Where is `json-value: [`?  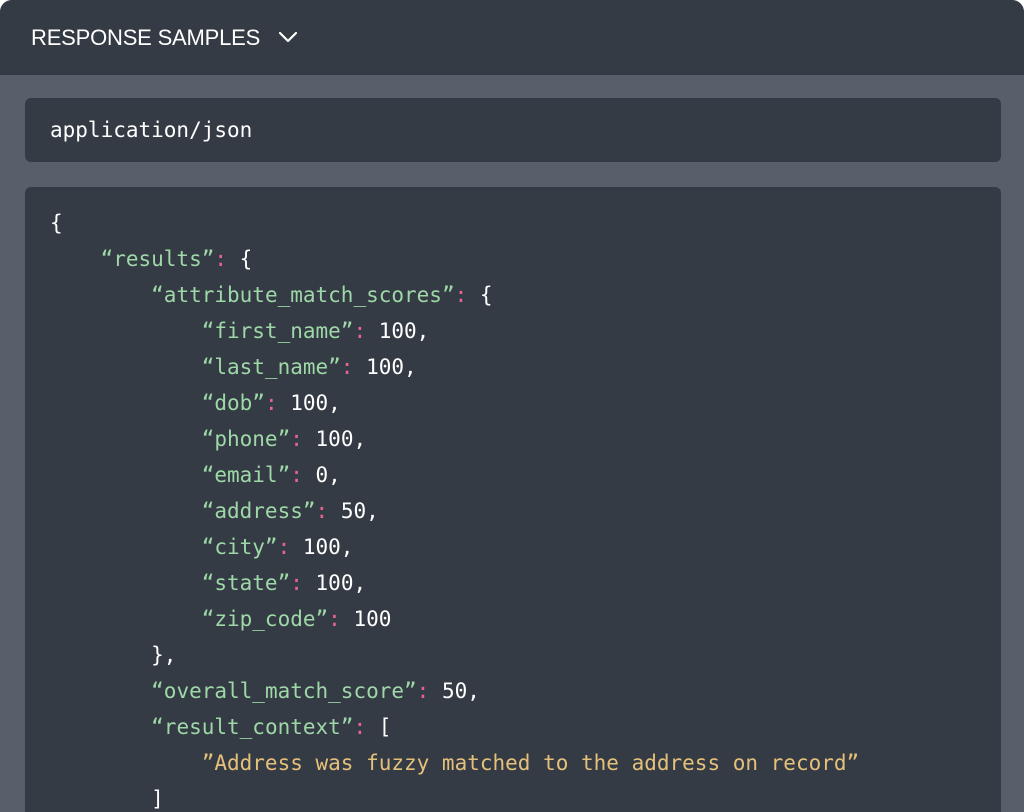 json-value: [ is located at coordinates (379, 727).